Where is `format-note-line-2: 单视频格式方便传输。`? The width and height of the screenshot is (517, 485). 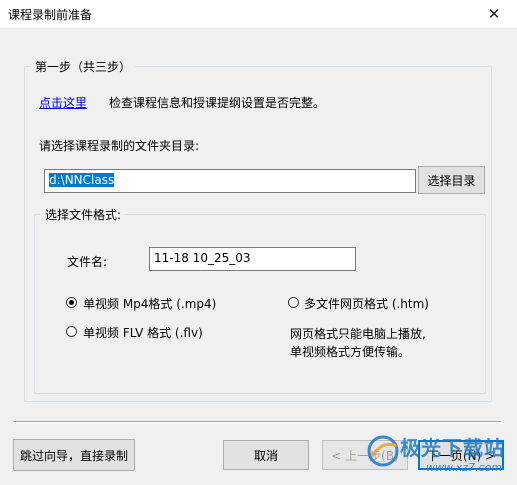 format-note-line-2: 单视频格式方便传输。 is located at coordinates (350, 352).